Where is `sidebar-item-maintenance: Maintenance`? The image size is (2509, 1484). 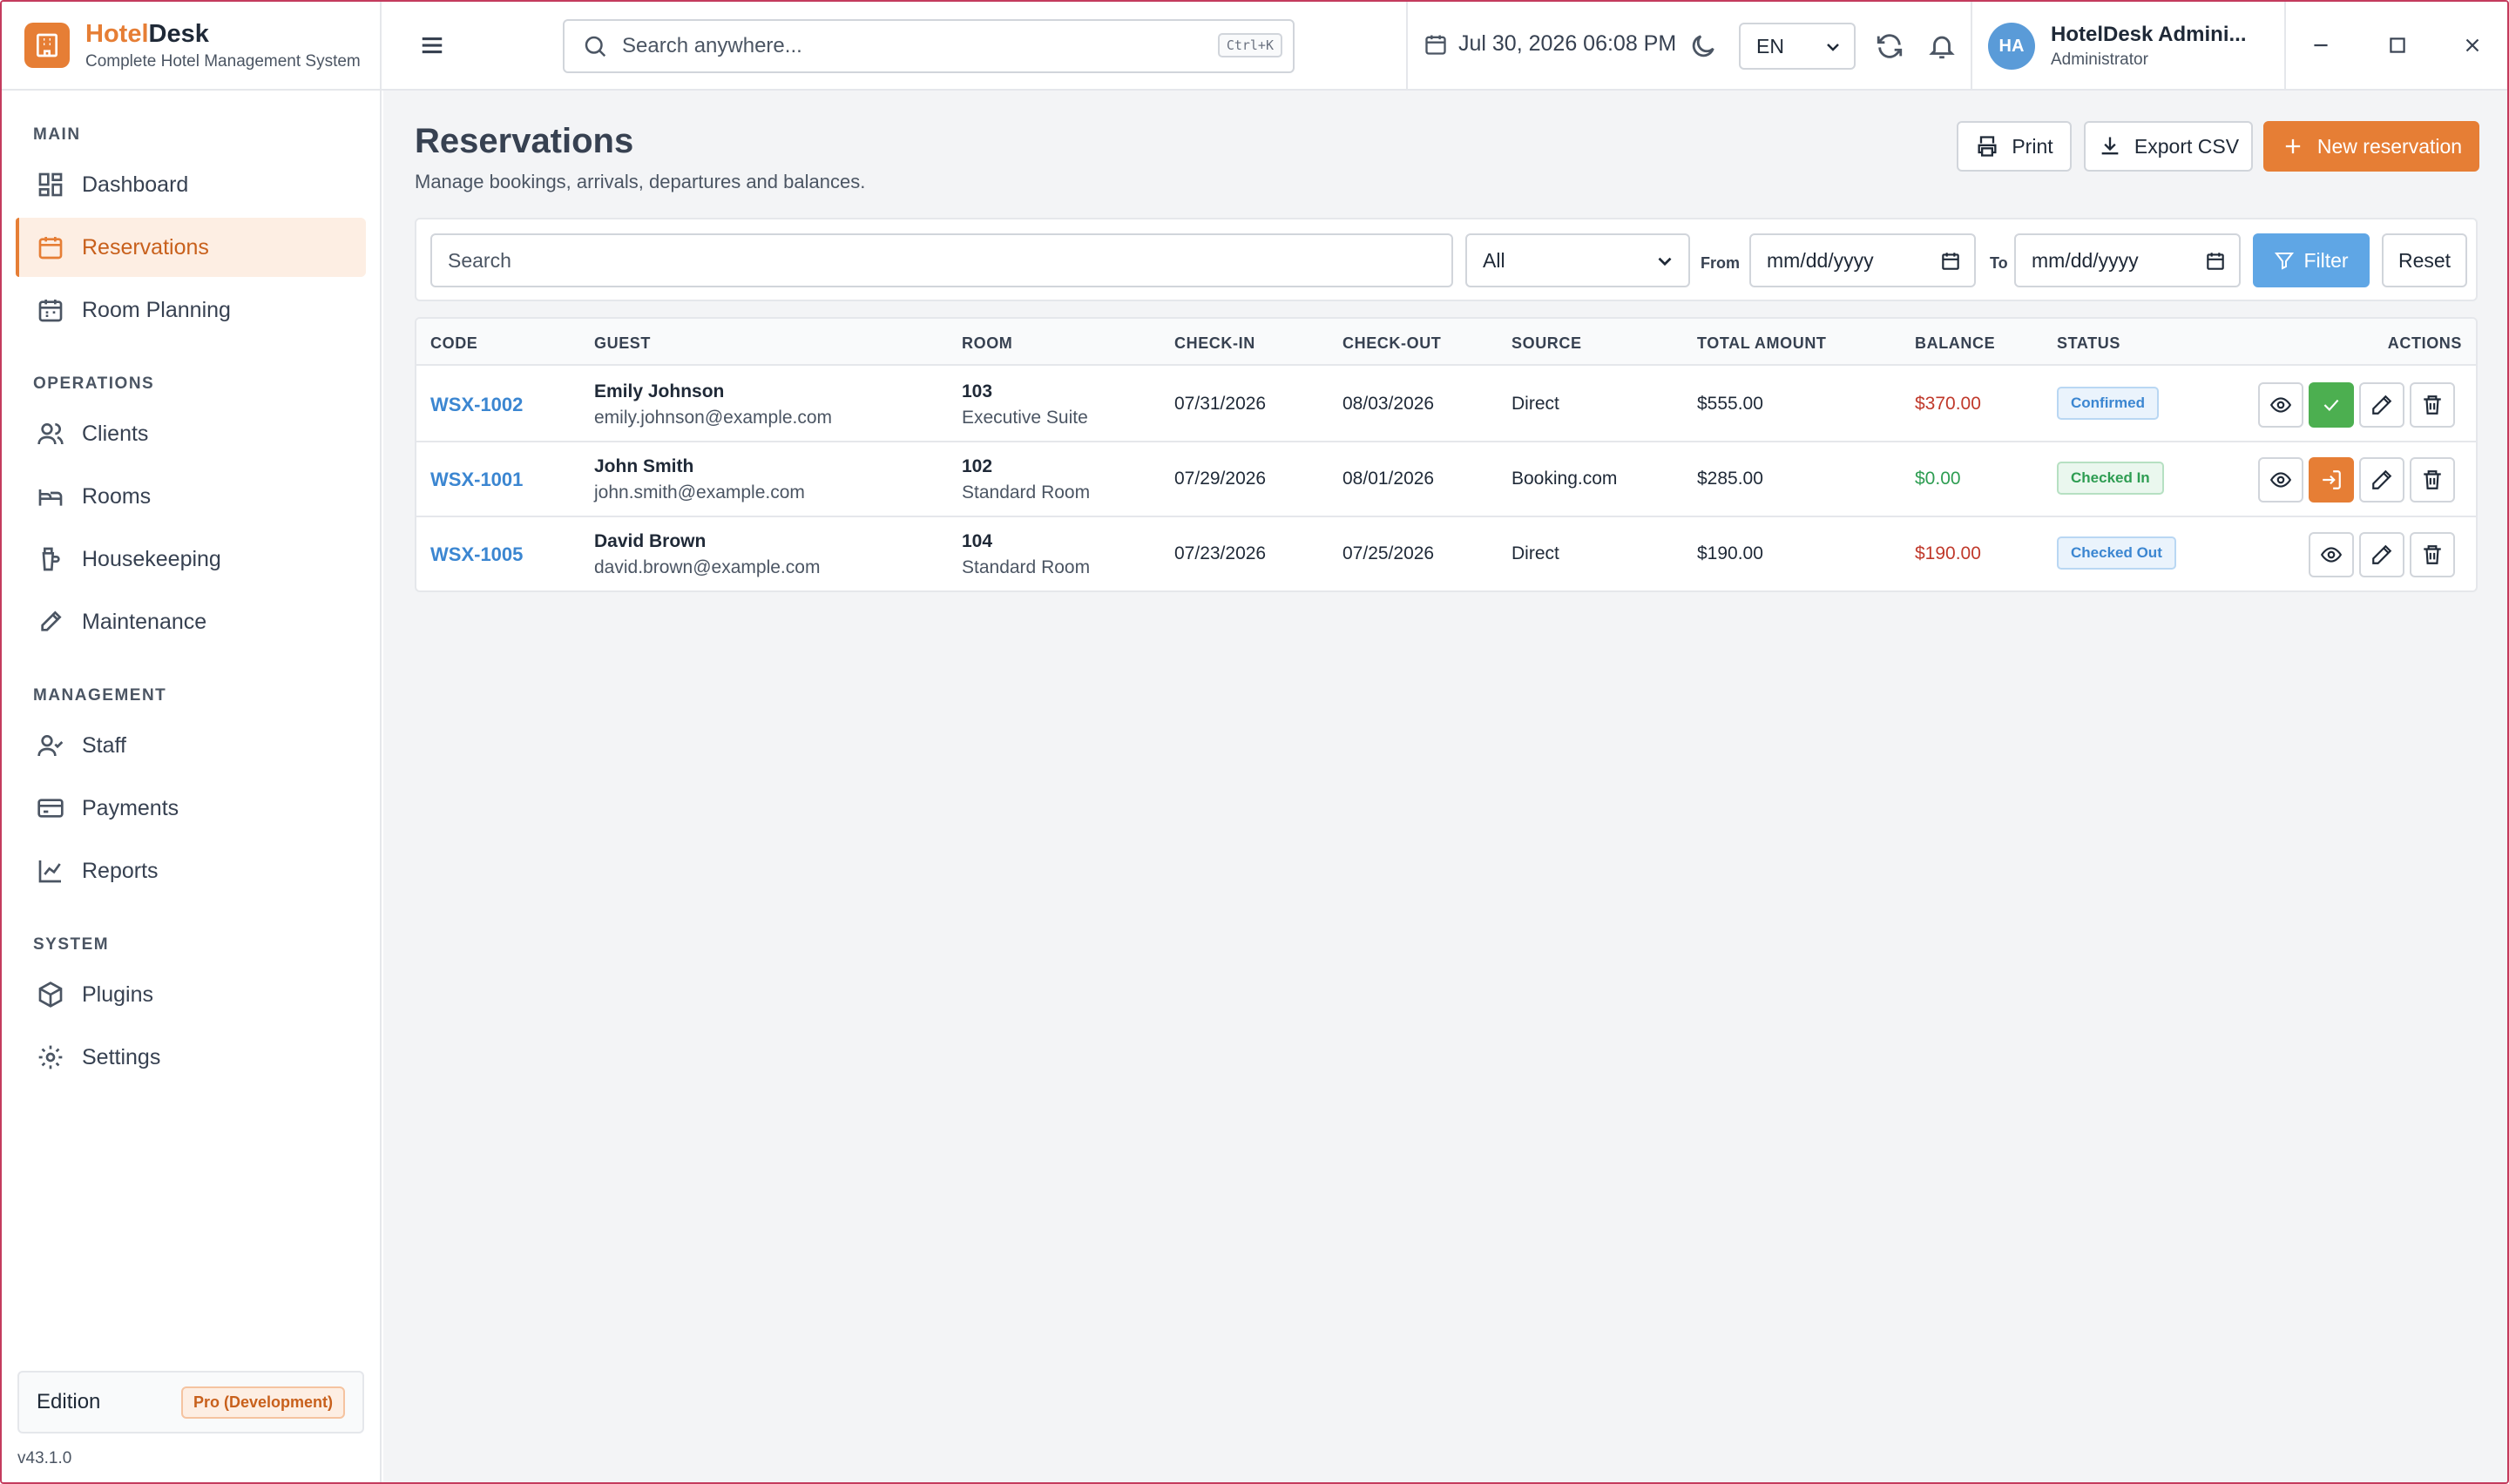
sidebar-item-maintenance: Maintenance is located at coordinates (191, 621).